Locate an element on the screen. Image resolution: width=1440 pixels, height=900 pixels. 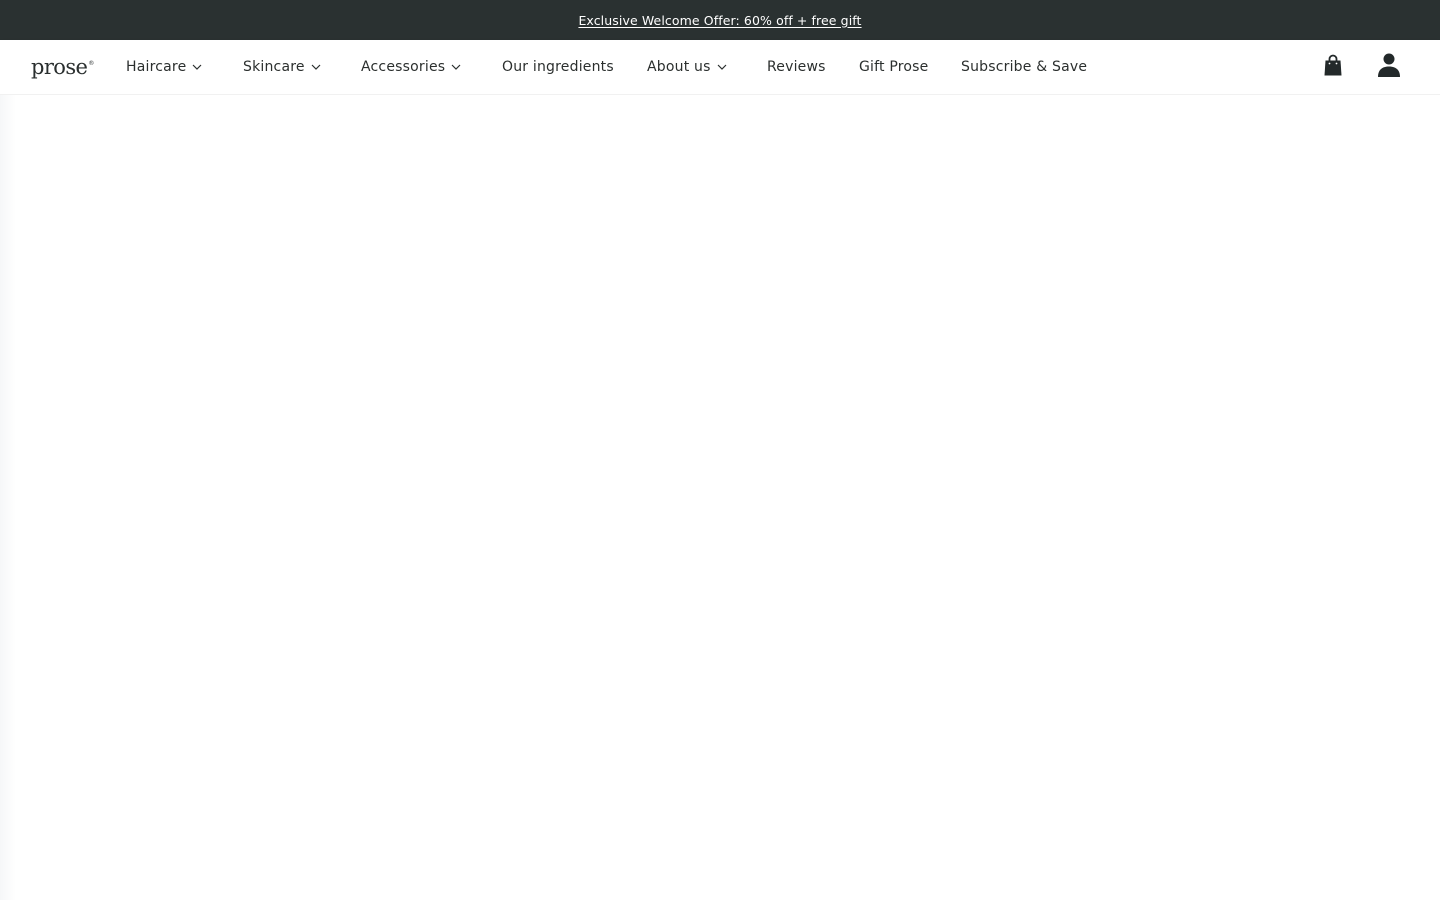
left-edge-shade is located at coordinates (8, 497).